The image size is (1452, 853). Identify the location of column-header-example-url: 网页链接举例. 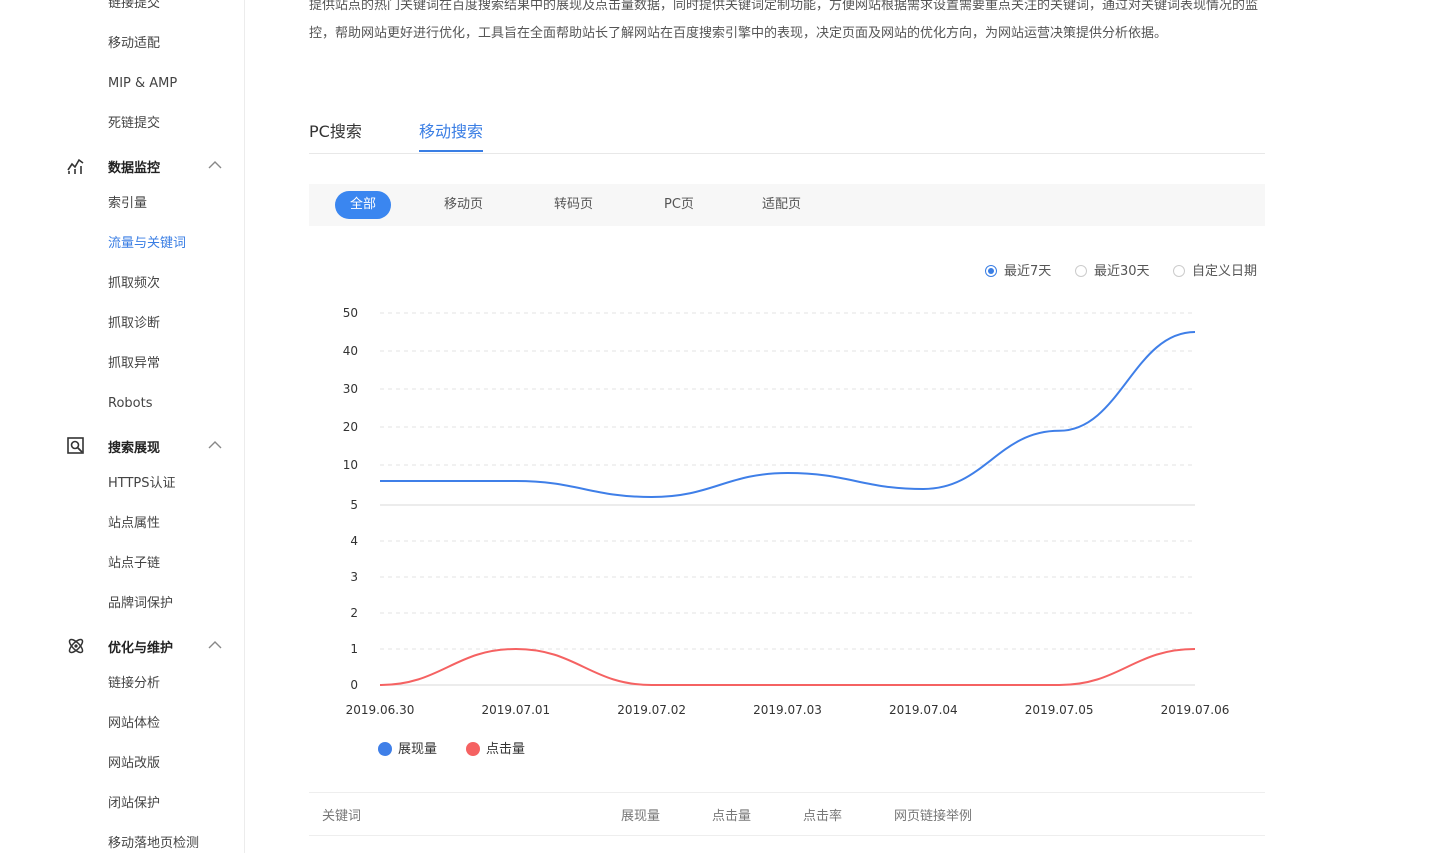
(933, 816).